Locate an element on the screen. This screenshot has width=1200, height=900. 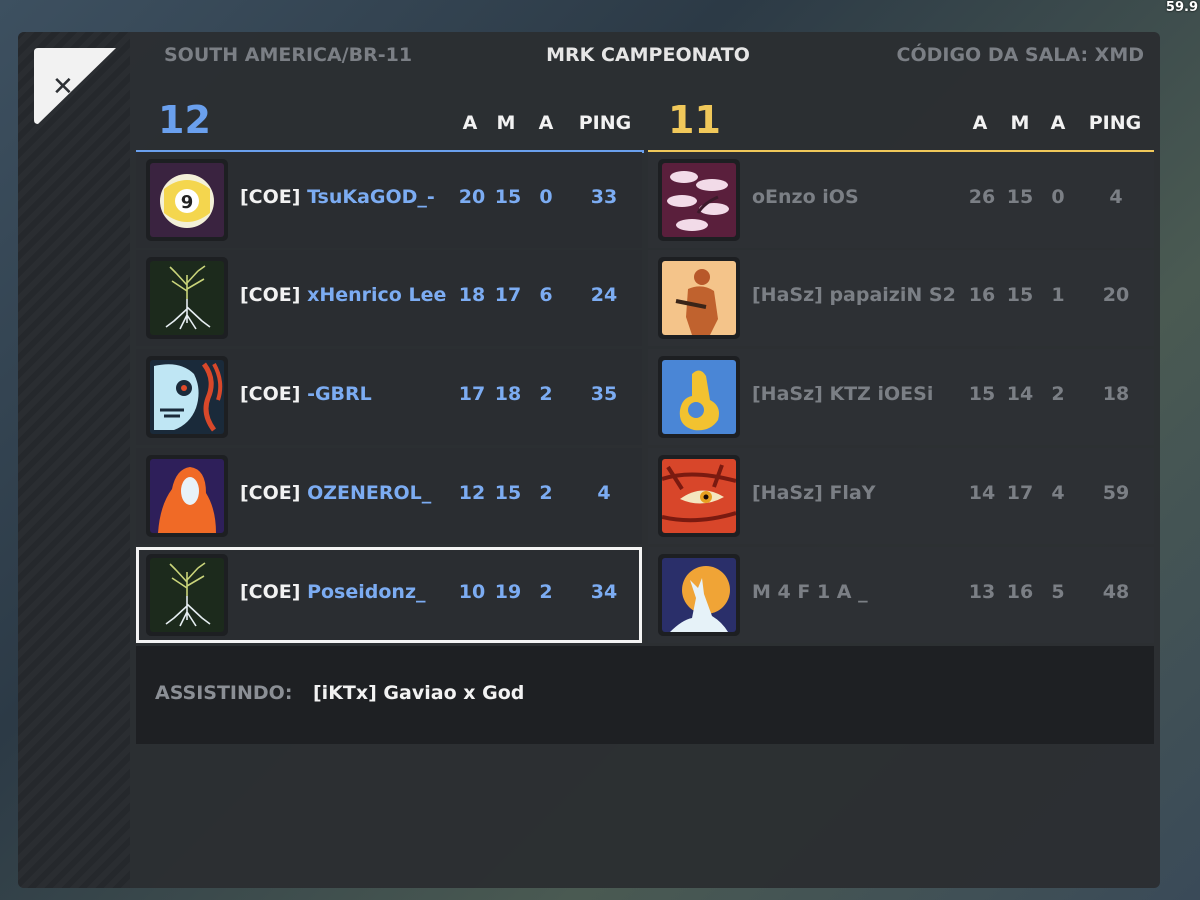
billiard-ball-icon: 9 is located at coordinates (187, 200).